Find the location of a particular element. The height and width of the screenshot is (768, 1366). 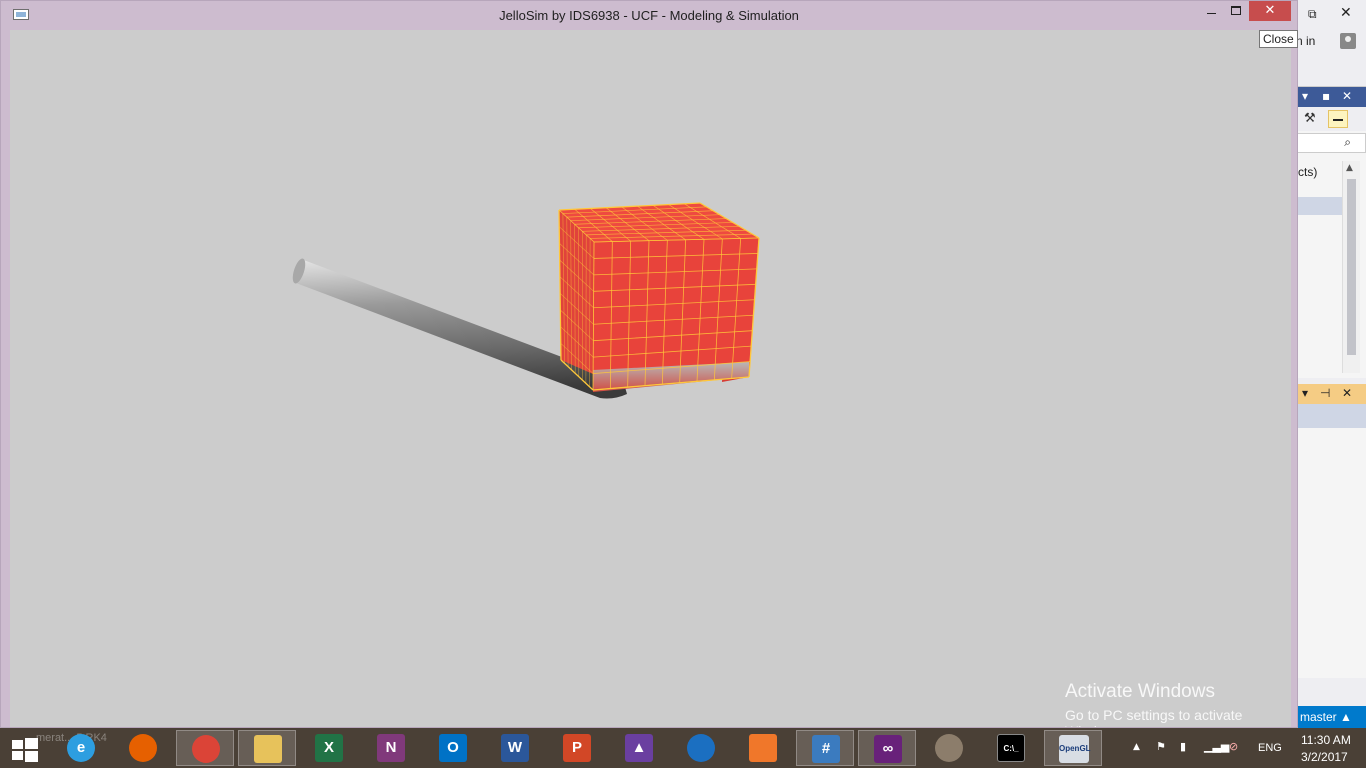

taskbar-csharp-app: # is located at coordinates (825, 748).